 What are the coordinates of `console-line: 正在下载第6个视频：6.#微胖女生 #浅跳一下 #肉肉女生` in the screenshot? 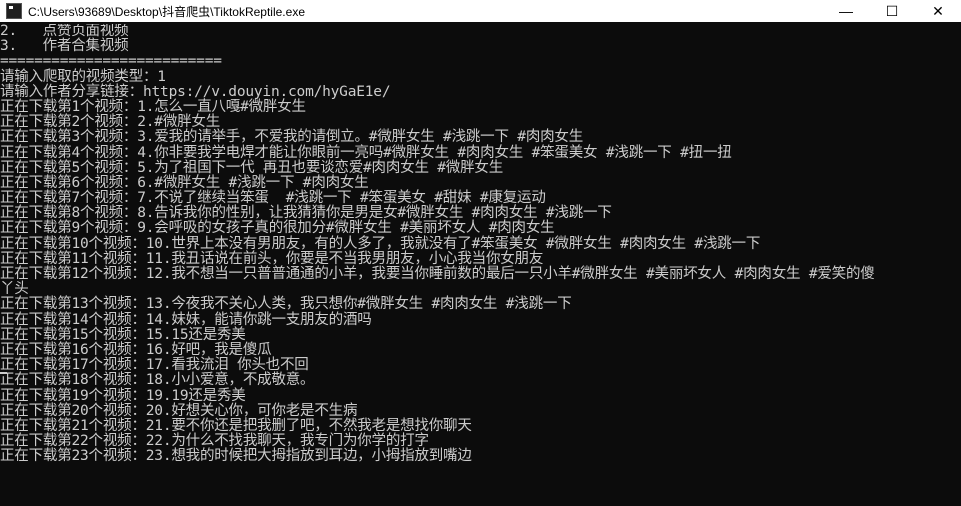 It's located at (184, 182).